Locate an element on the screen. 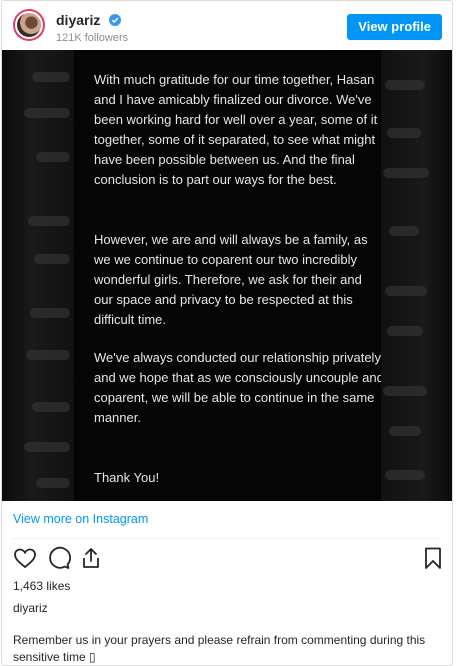 The width and height of the screenshot is (461, 666). followers-count: 121K followers is located at coordinates (92, 38).